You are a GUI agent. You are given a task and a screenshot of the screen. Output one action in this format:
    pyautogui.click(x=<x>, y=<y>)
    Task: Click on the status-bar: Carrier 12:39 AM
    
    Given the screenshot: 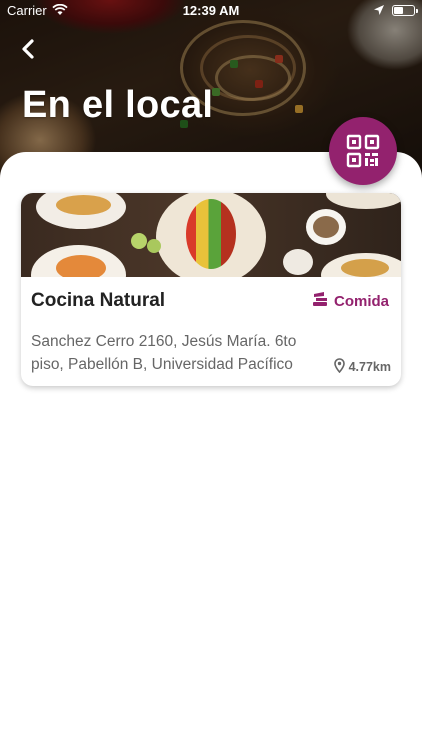 What is the action you would take?
    pyautogui.click(x=211, y=11)
    